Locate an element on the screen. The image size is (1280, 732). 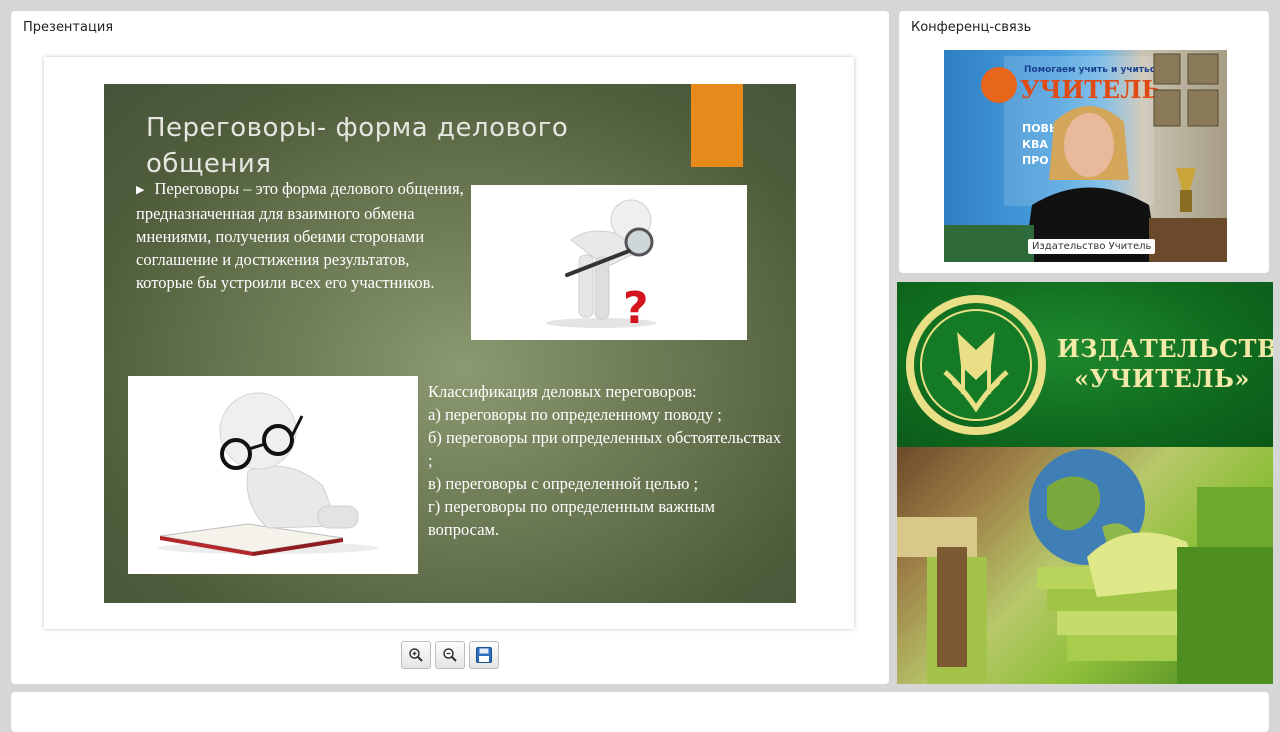
zoom-out-button is located at coordinates (450, 655).